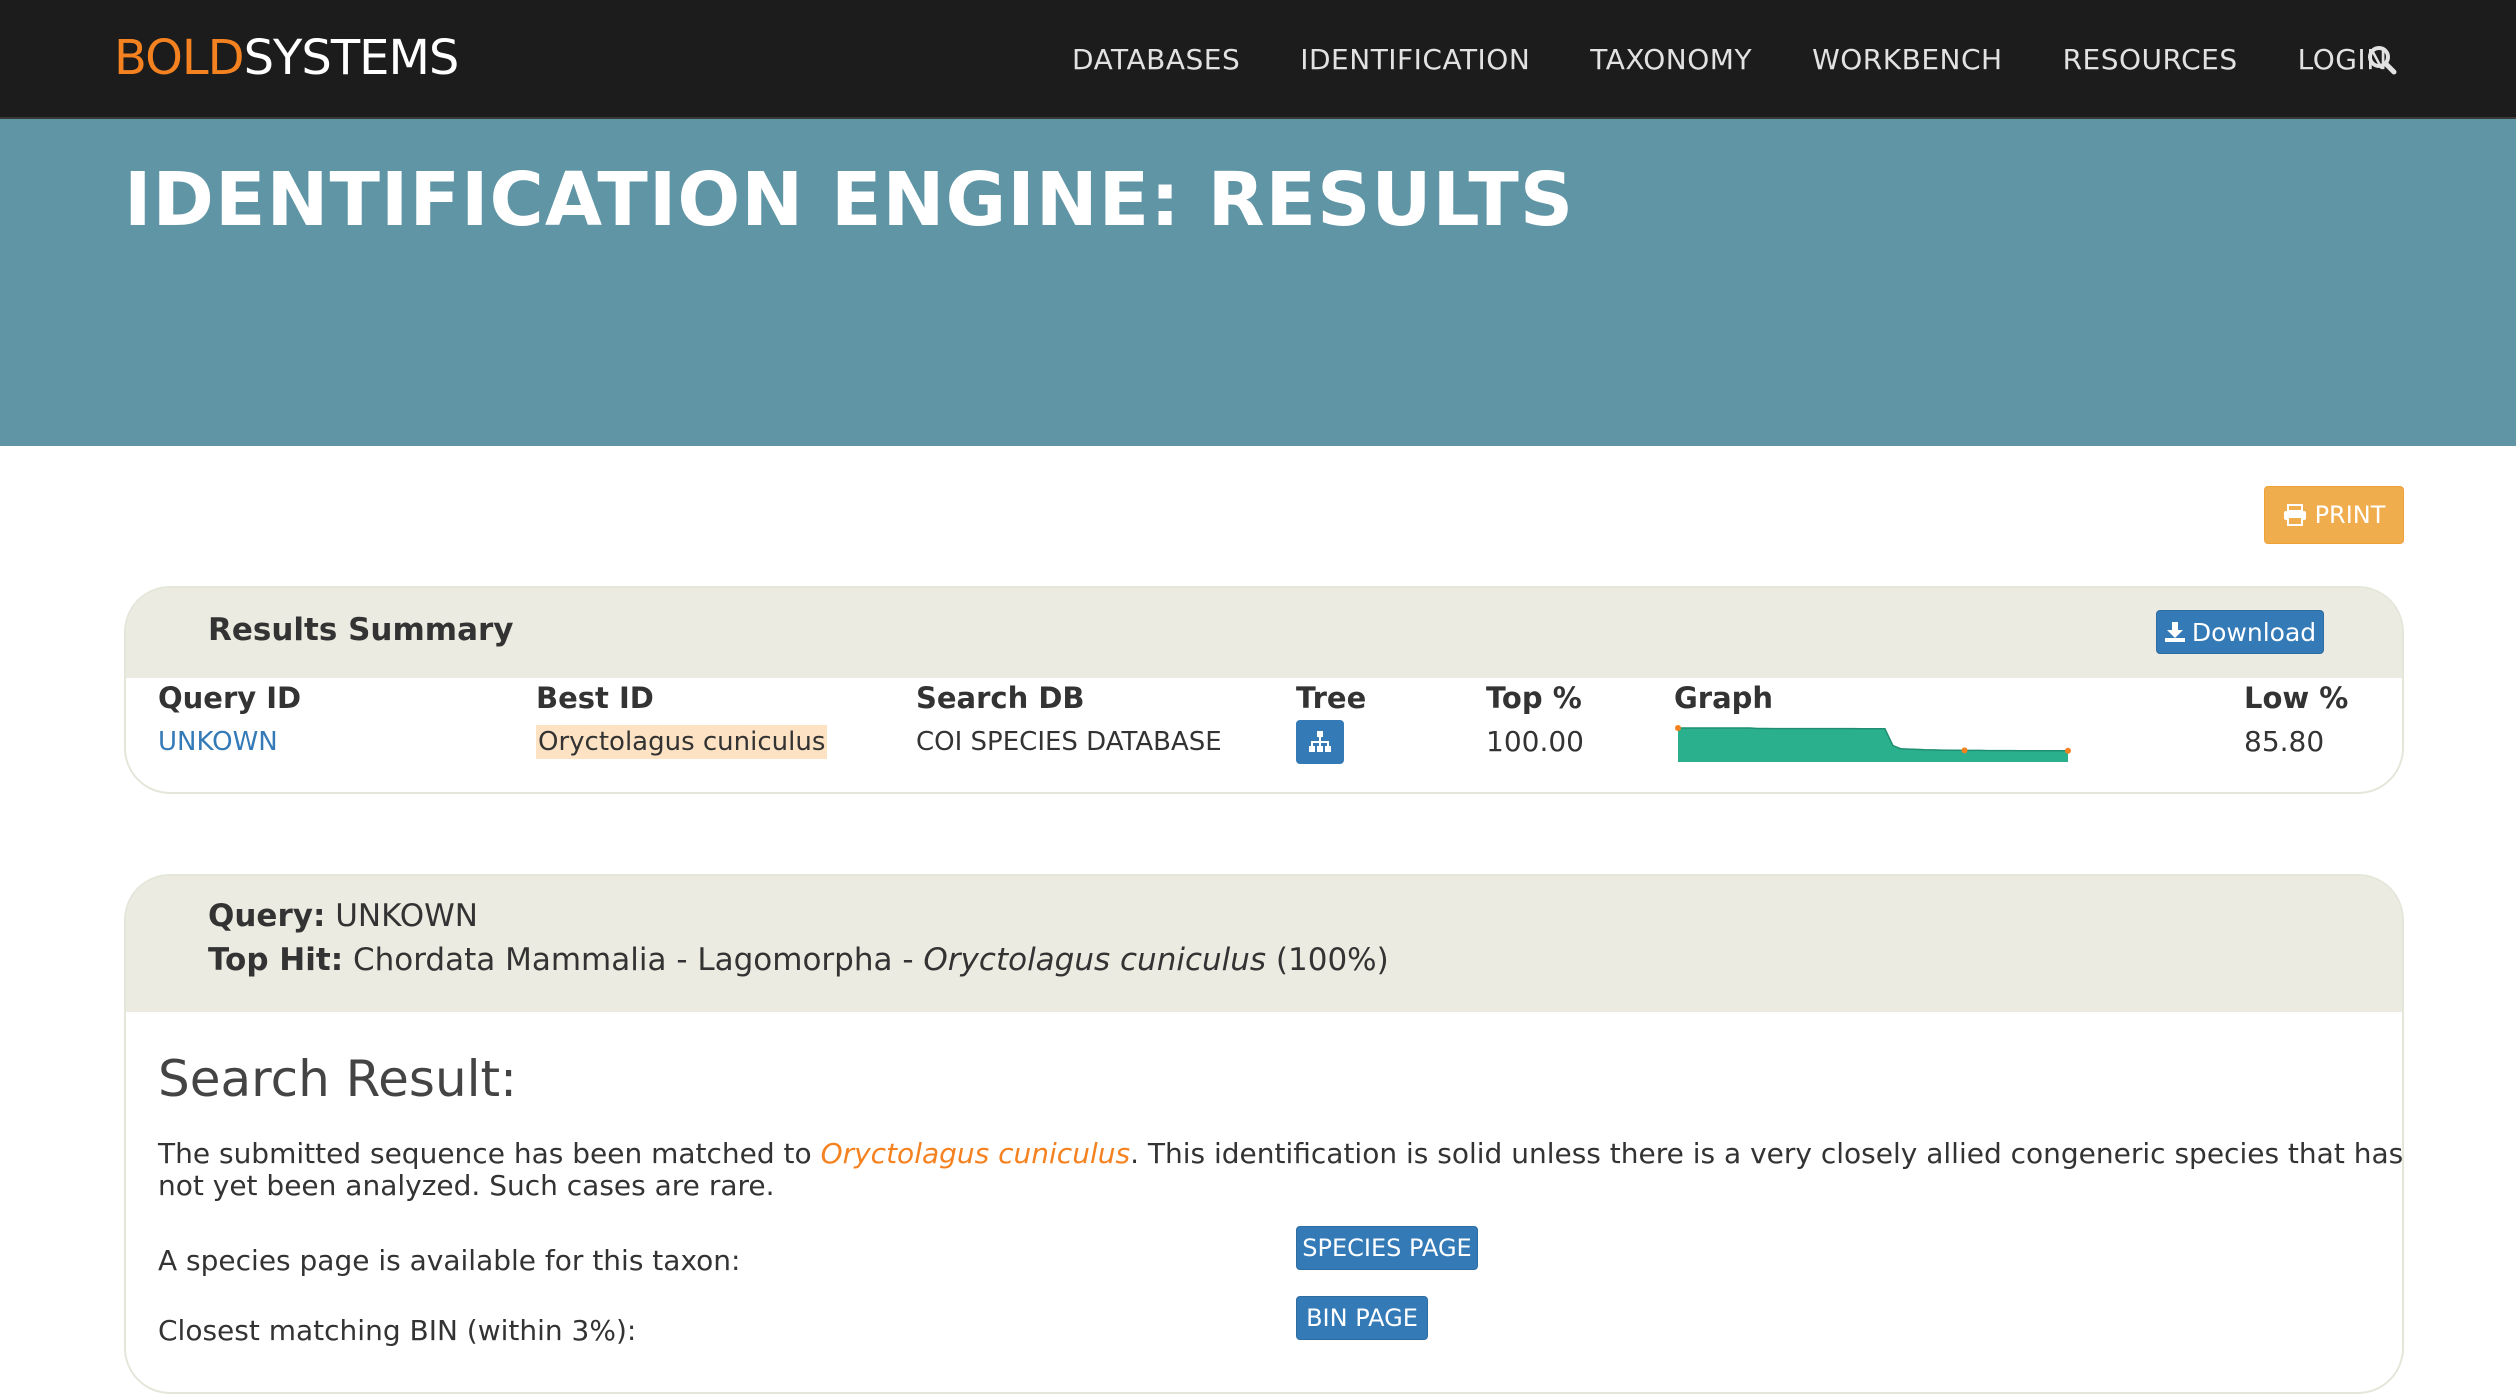 This screenshot has height=1394, width=2516. What do you see at coordinates (179, 58) in the screenshot?
I see `logo-part-bold: BOLD` at bounding box center [179, 58].